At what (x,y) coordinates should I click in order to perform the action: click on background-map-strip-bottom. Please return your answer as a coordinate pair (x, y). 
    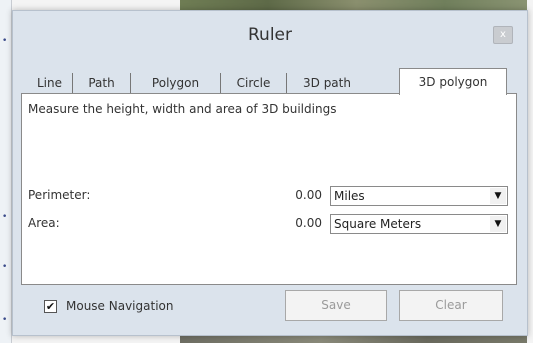
    Looking at the image, I should click on (356, 339).